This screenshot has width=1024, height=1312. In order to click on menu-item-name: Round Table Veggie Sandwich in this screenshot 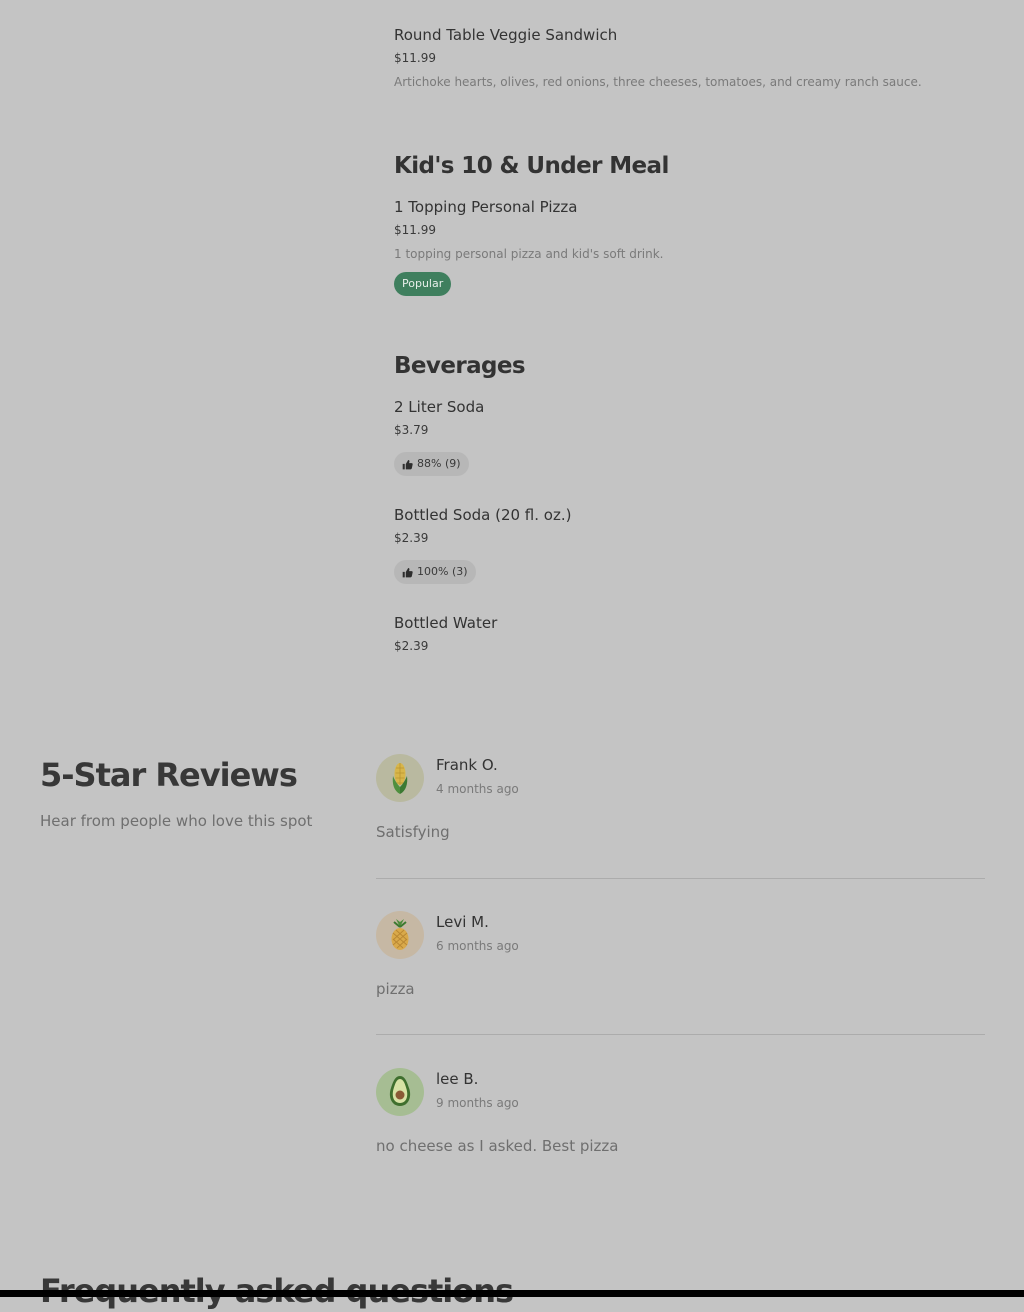, I will do `click(506, 35)`.